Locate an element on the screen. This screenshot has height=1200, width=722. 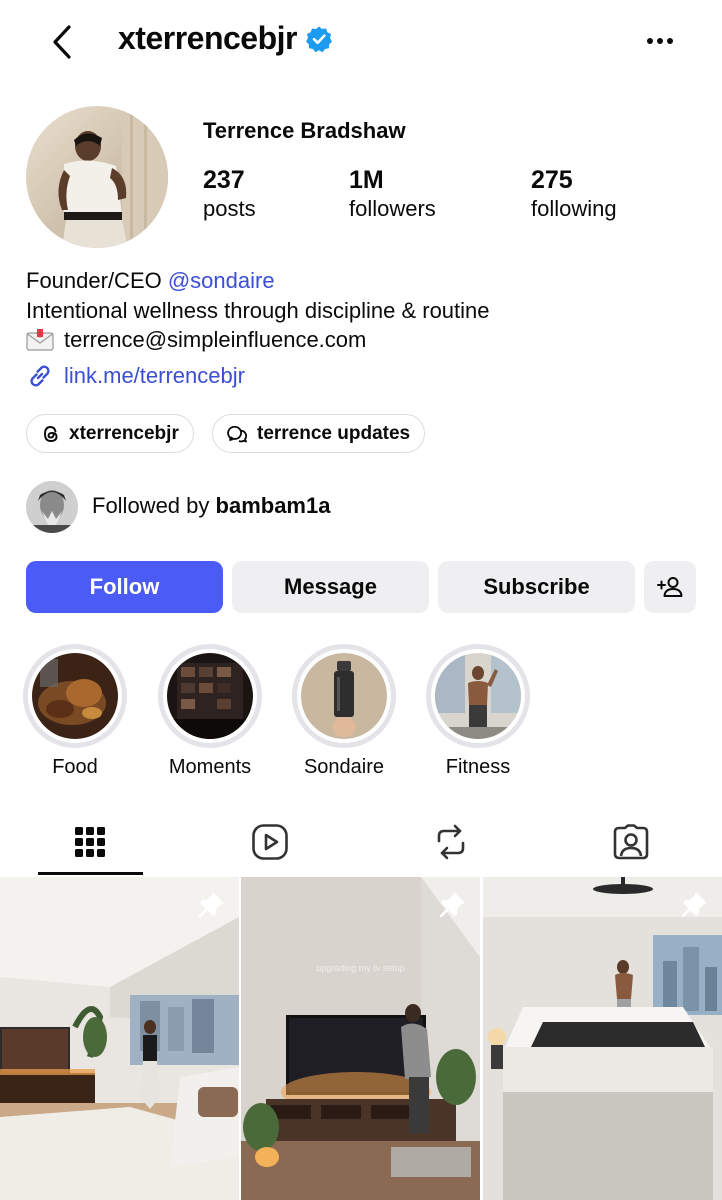
threads-icon is located at coordinates (51, 433).